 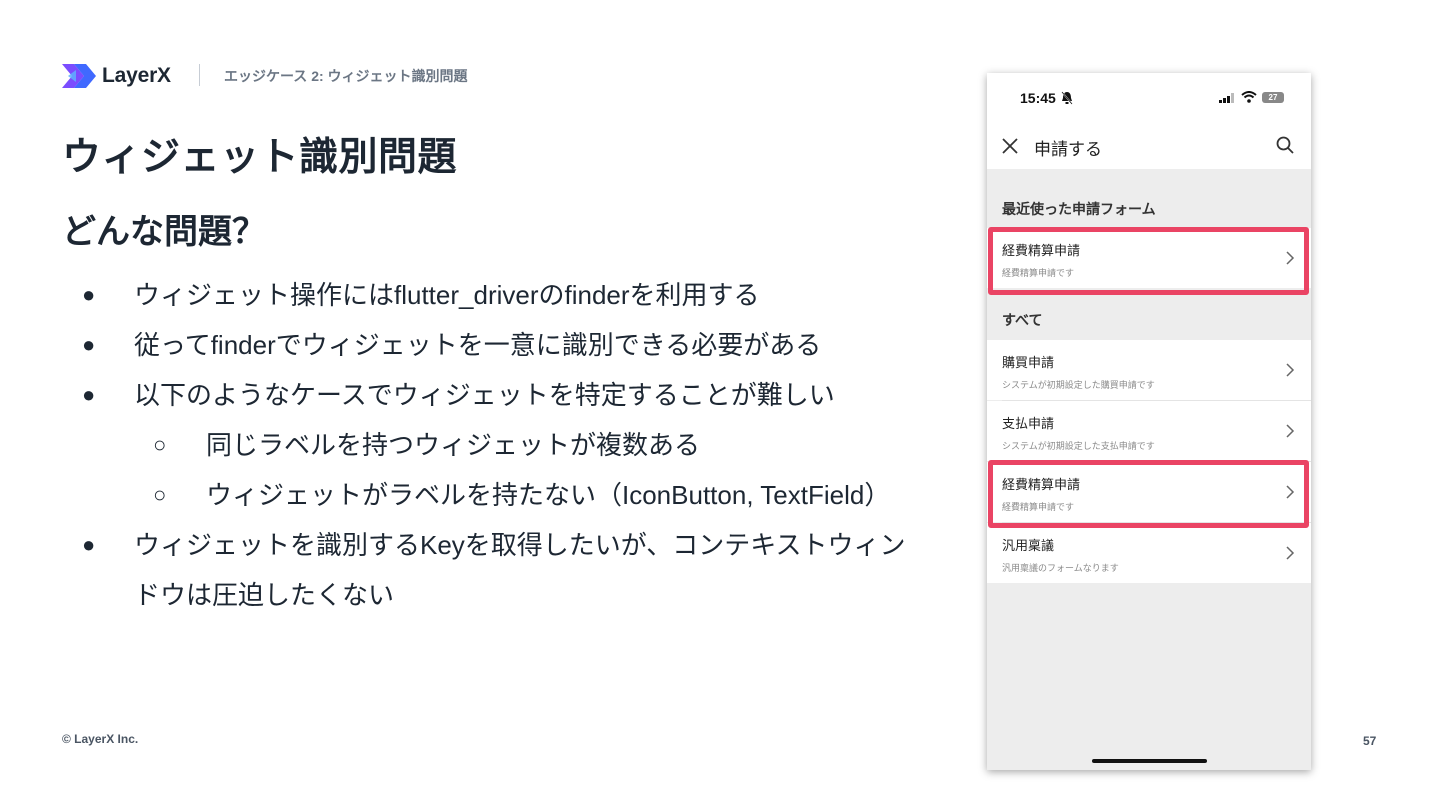 What do you see at coordinates (1078, 446) in the screenshot?
I see `form-item-subtitle: システムが初期設定した支払申請です` at bounding box center [1078, 446].